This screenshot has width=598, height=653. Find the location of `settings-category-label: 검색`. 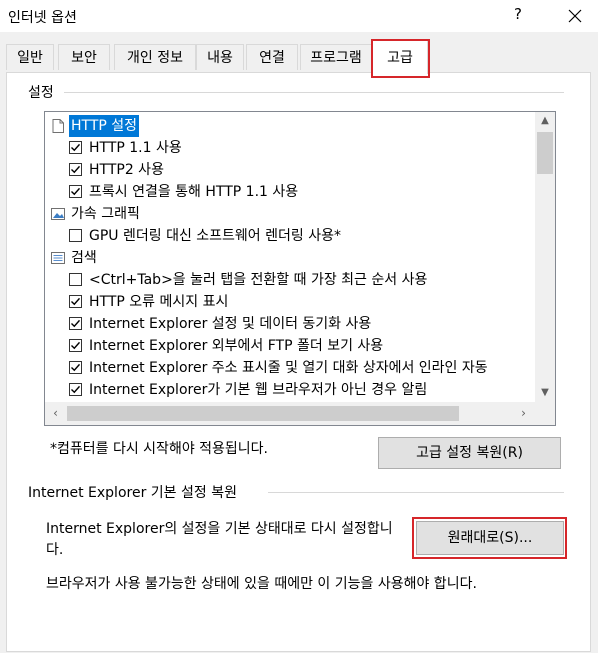

settings-category-label: 검색 is located at coordinates (84, 258).